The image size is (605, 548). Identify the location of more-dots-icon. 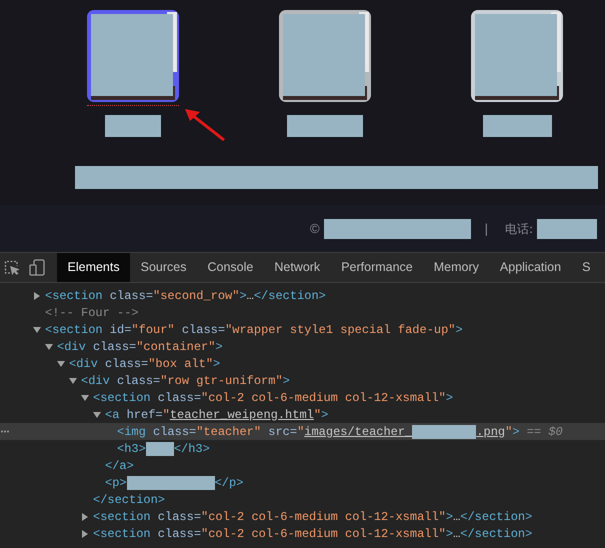
(5, 431).